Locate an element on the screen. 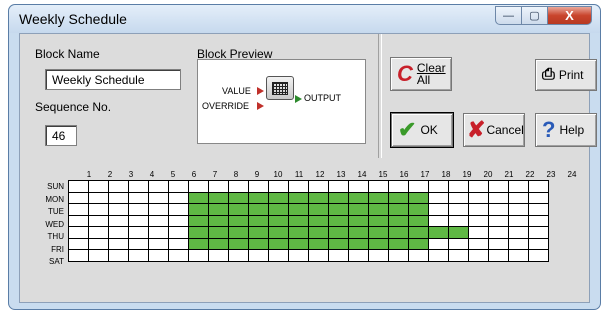 This screenshot has height=314, width=607. hour-label: 16 is located at coordinates (404, 174).